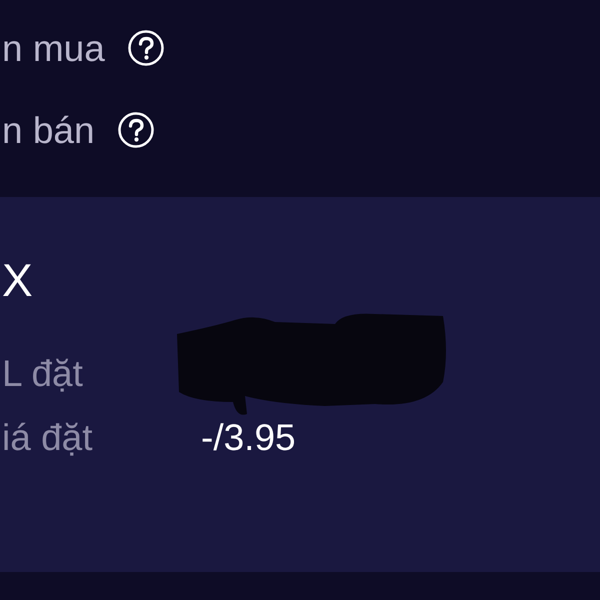 The height and width of the screenshot is (600, 600). What do you see at coordinates (53, 48) in the screenshot?
I see `option-label: n mua` at bounding box center [53, 48].